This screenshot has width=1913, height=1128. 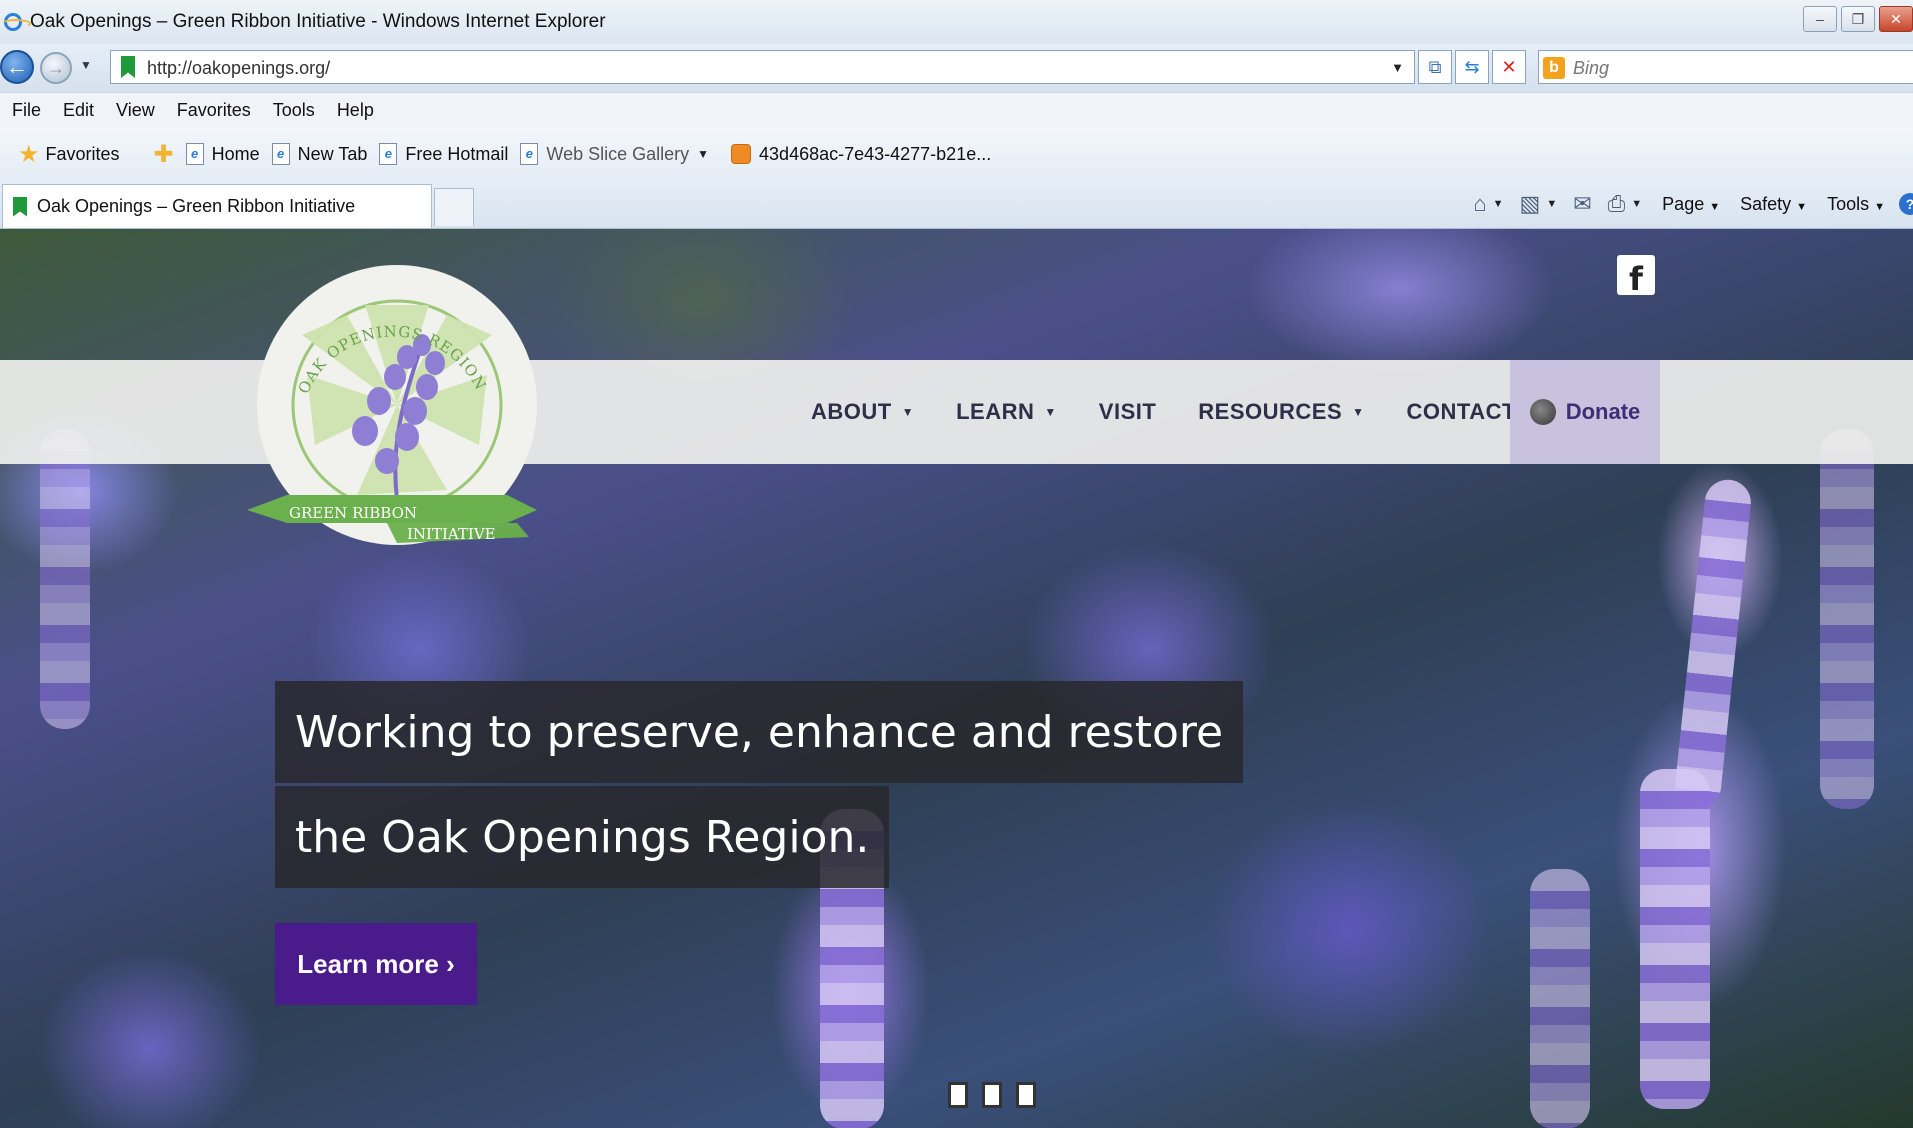 I want to click on nav-resources-label: RESOURCES, so click(x=1270, y=411).